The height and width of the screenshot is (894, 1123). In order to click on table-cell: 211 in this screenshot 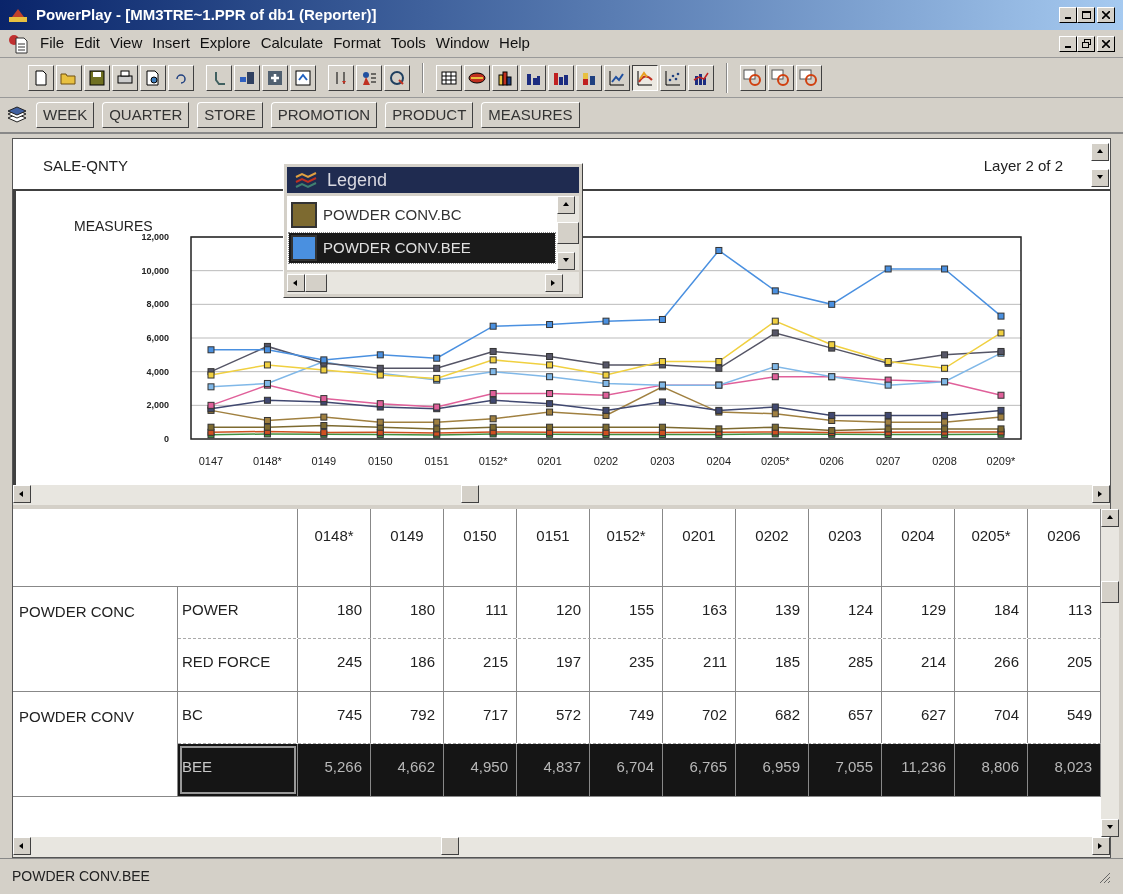, I will do `click(699, 665)`.